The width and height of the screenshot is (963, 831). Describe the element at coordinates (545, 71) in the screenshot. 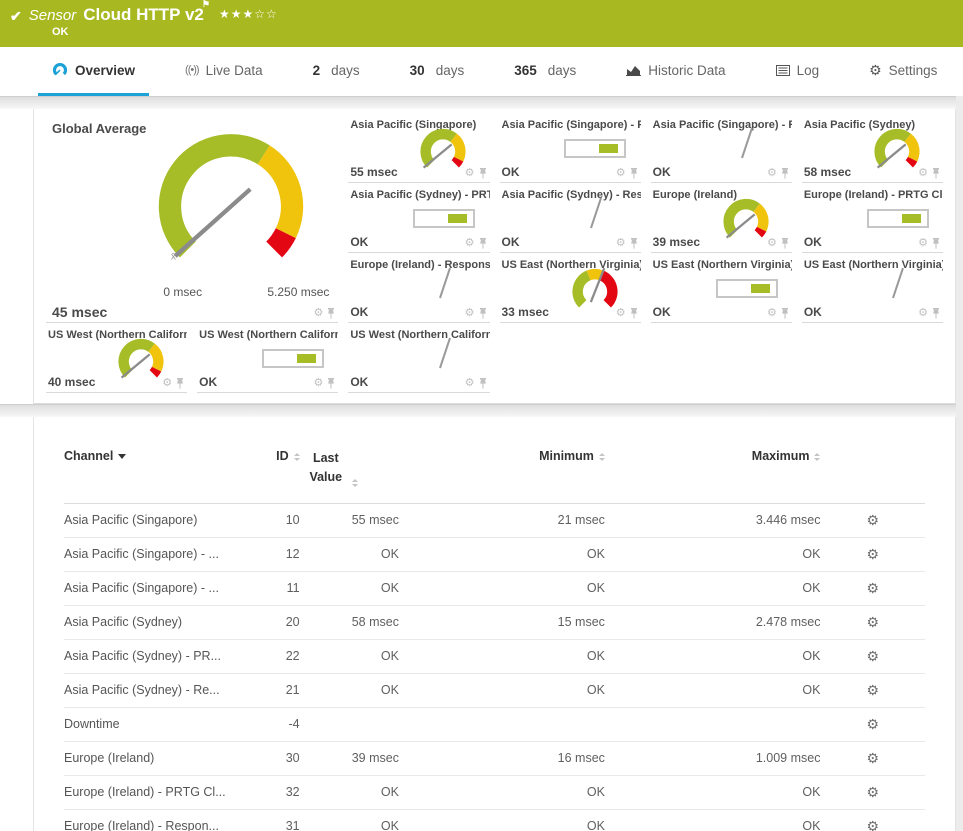

I see `tab-days: 365 days` at that location.